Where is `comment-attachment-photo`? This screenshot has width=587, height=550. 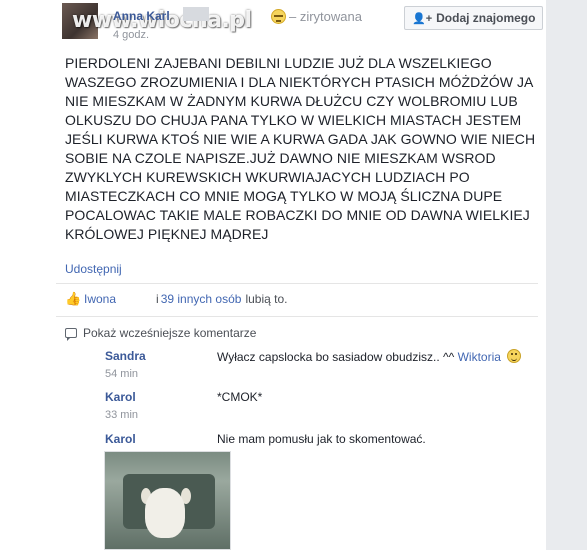 comment-attachment-photo is located at coordinates (167, 500).